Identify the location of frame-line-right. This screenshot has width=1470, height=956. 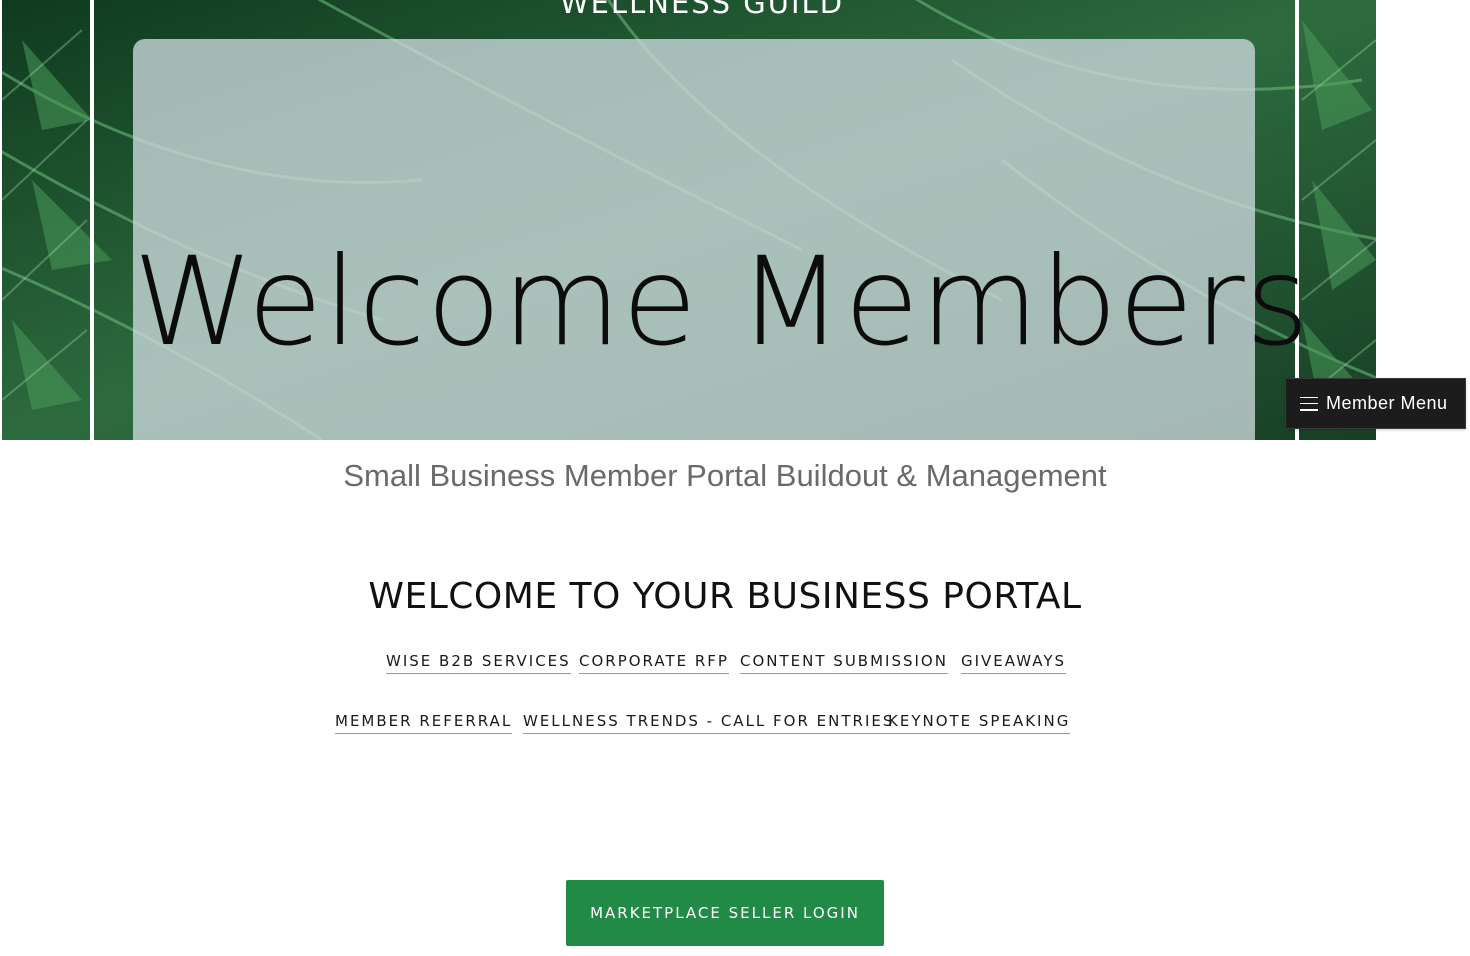
(1297, 220).